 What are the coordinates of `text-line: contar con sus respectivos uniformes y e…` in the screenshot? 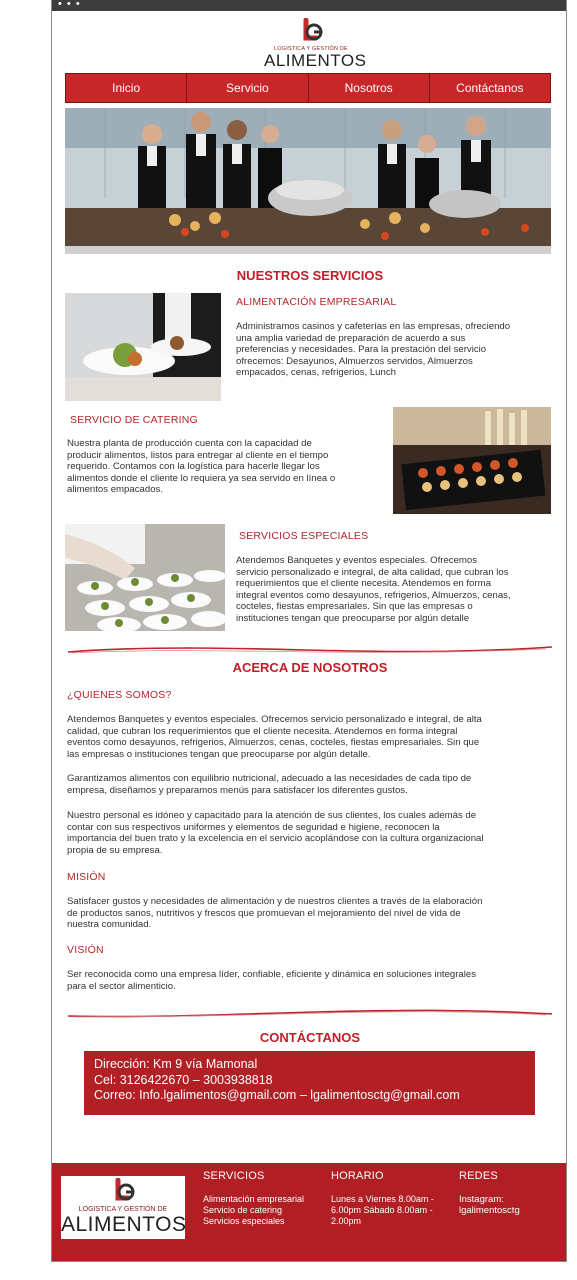 It's located at (253, 827).